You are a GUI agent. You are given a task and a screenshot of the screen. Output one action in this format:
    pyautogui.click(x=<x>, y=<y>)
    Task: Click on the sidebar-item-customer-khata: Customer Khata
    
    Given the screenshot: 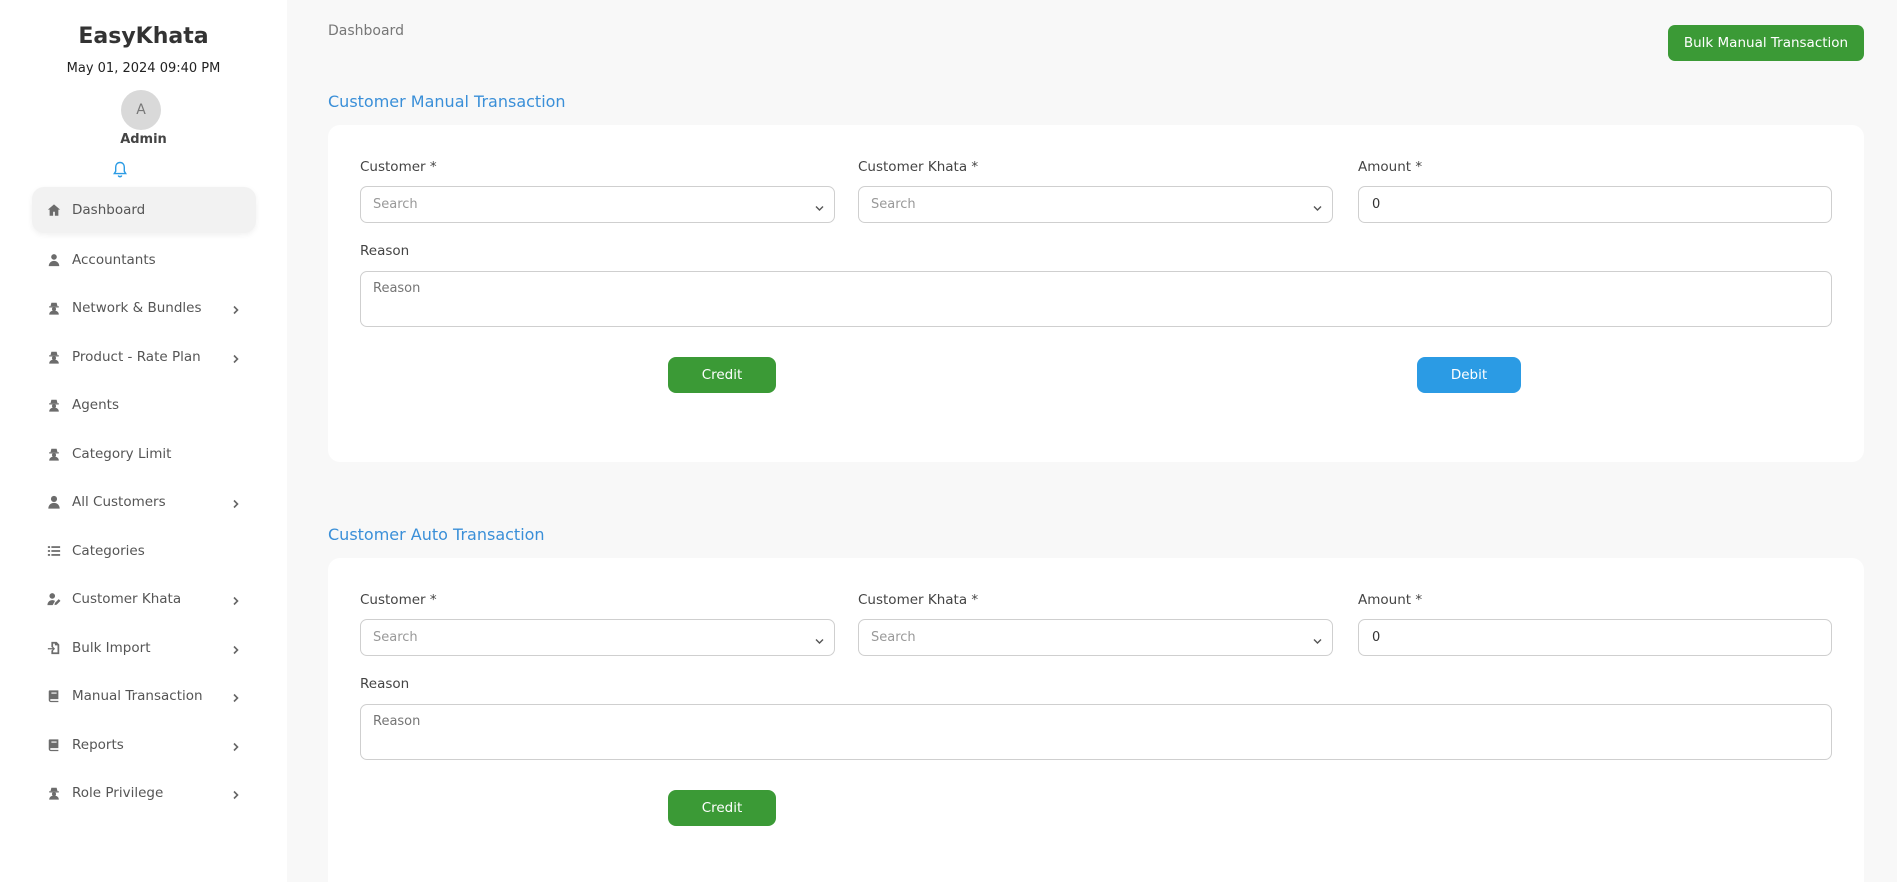 What is the action you would take?
    pyautogui.click(x=144, y=599)
    